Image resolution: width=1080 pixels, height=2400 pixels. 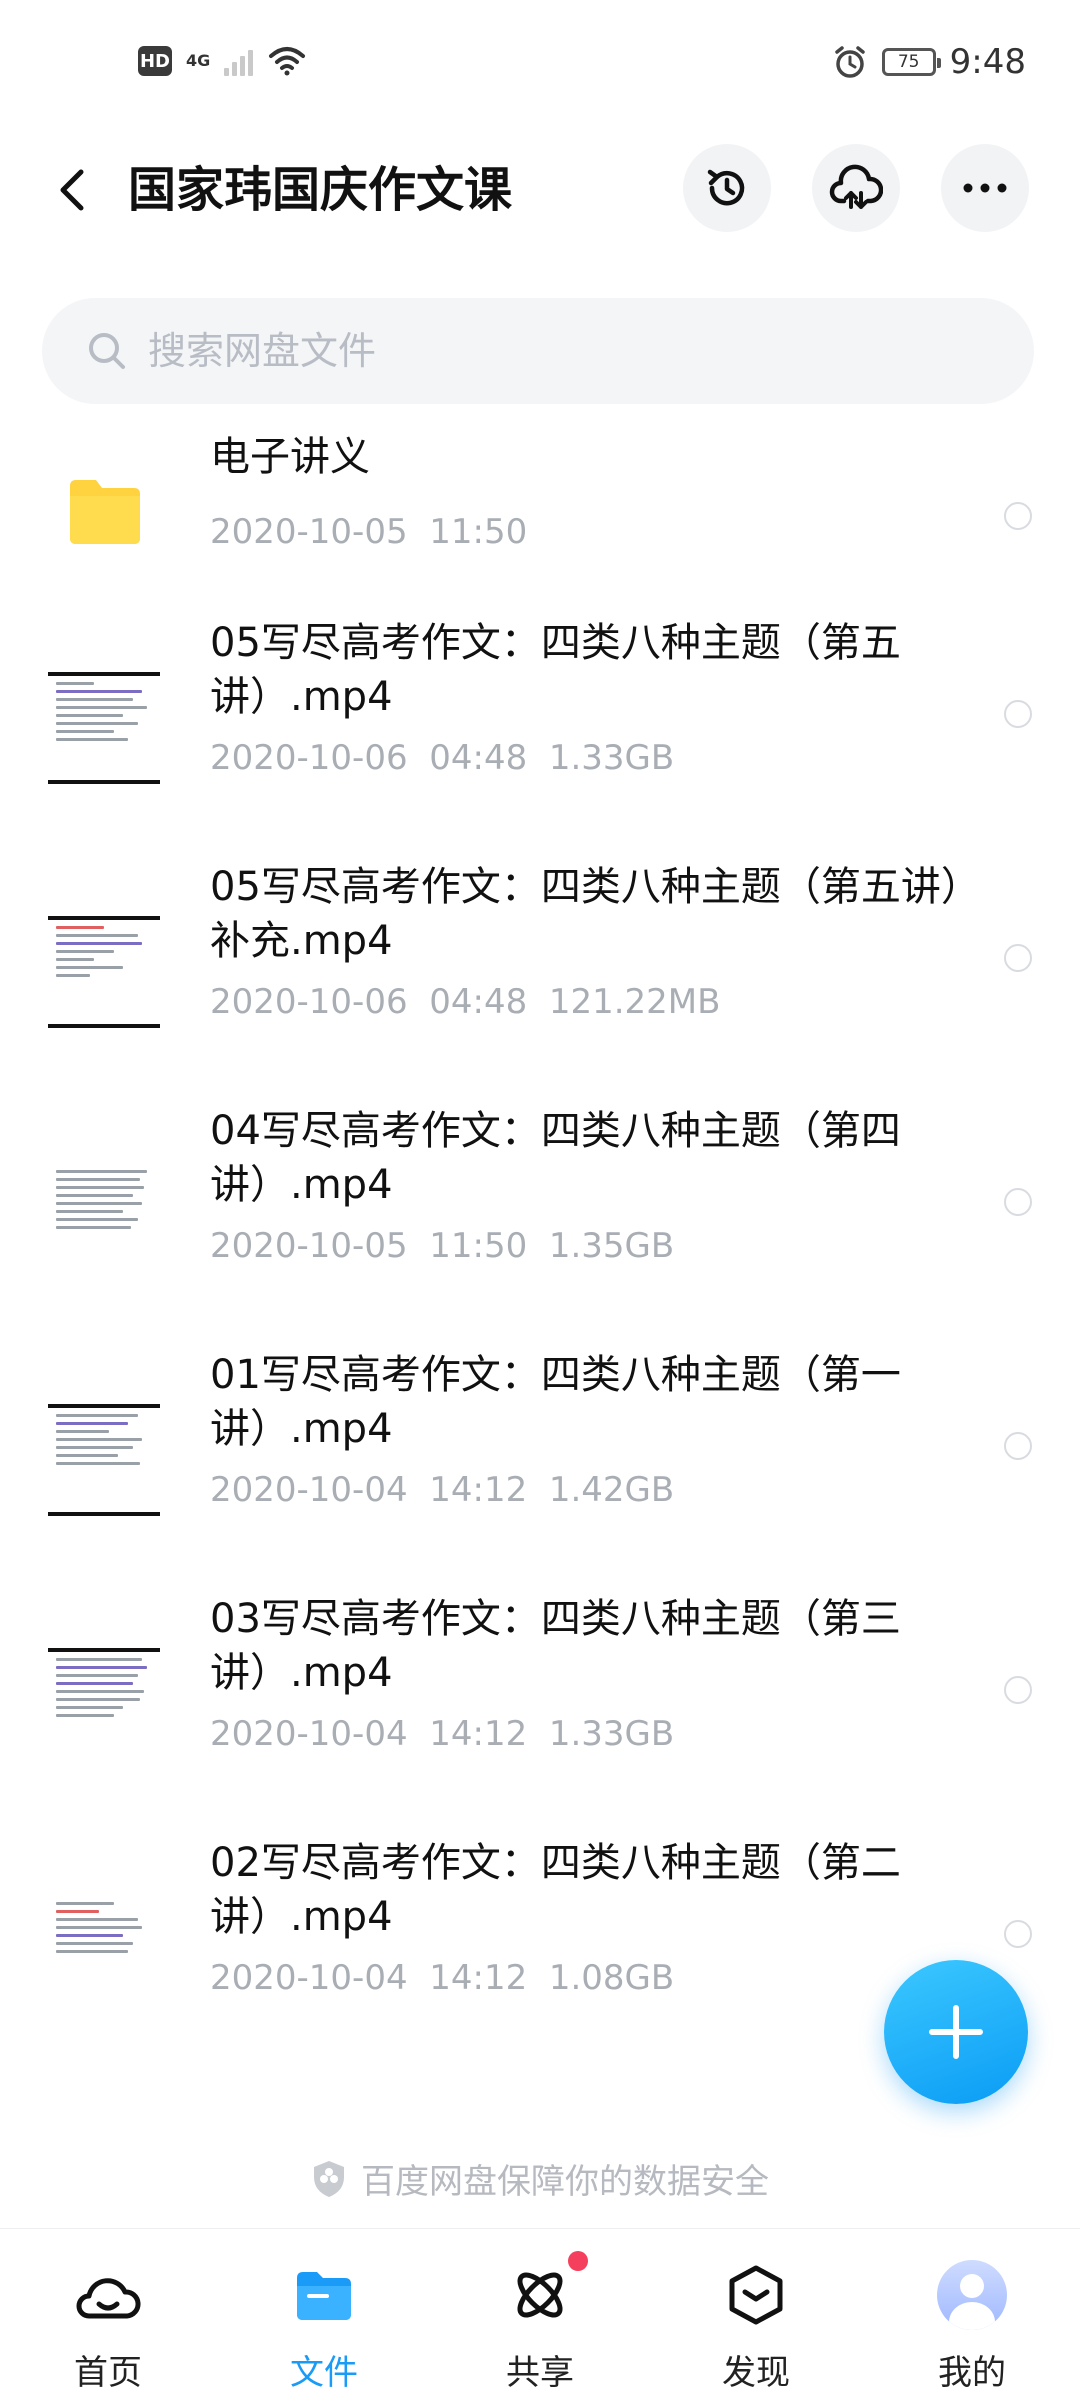 I want to click on nav-share: 共享, so click(x=540, y=2314).